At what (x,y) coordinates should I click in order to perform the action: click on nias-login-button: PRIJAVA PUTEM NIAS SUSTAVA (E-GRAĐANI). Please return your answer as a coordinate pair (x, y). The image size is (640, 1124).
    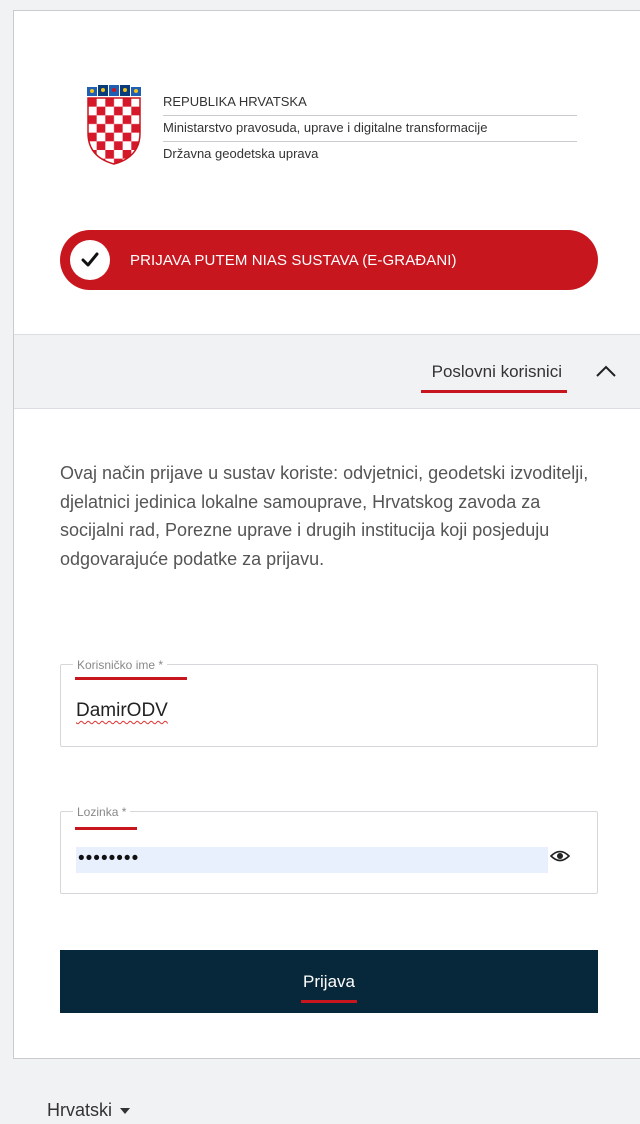
    Looking at the image, I should click on (329, 260).